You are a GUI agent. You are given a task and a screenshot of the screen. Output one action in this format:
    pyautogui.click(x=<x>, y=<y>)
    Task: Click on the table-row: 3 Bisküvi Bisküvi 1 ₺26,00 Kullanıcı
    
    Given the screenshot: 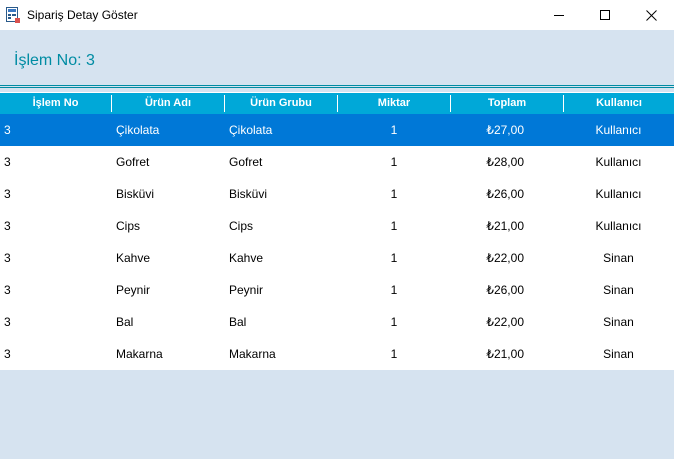 What is the action you would take?
    pyautogui.click(x=337, y=194)
    